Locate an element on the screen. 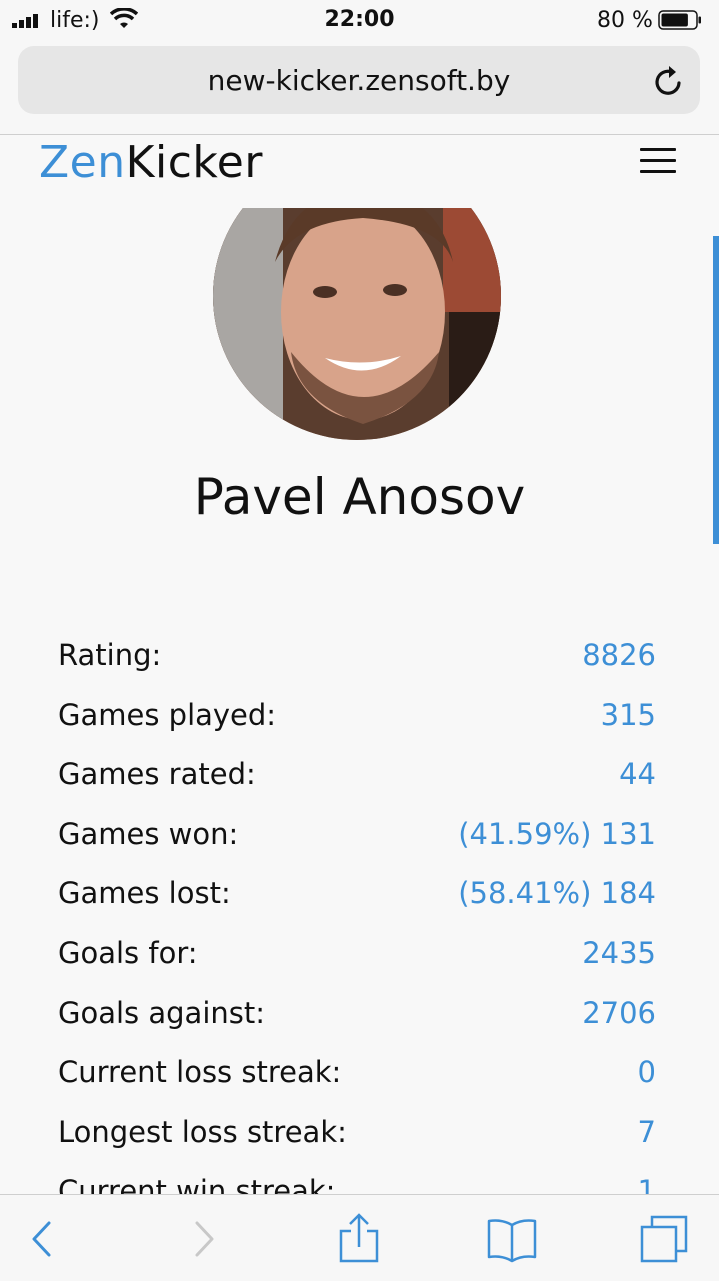 The width and height of the screenshot is (719, 1281). avatar is located at coordinates (357, 324).